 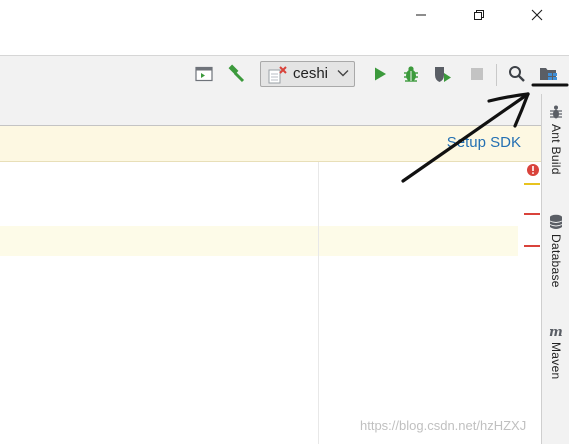 I want to click on minimize-button, so click(x=421, y=15).